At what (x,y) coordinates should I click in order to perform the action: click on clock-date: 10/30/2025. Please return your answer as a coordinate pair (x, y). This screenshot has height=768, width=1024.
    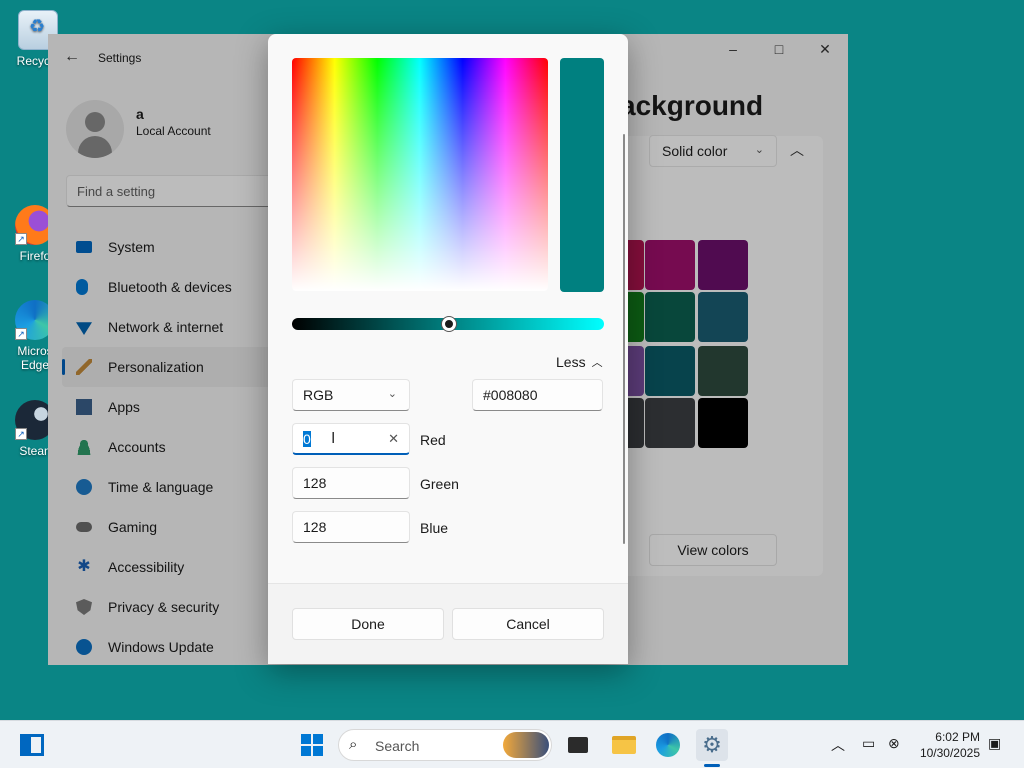
    Looking at the image, I should click on (949, 753).